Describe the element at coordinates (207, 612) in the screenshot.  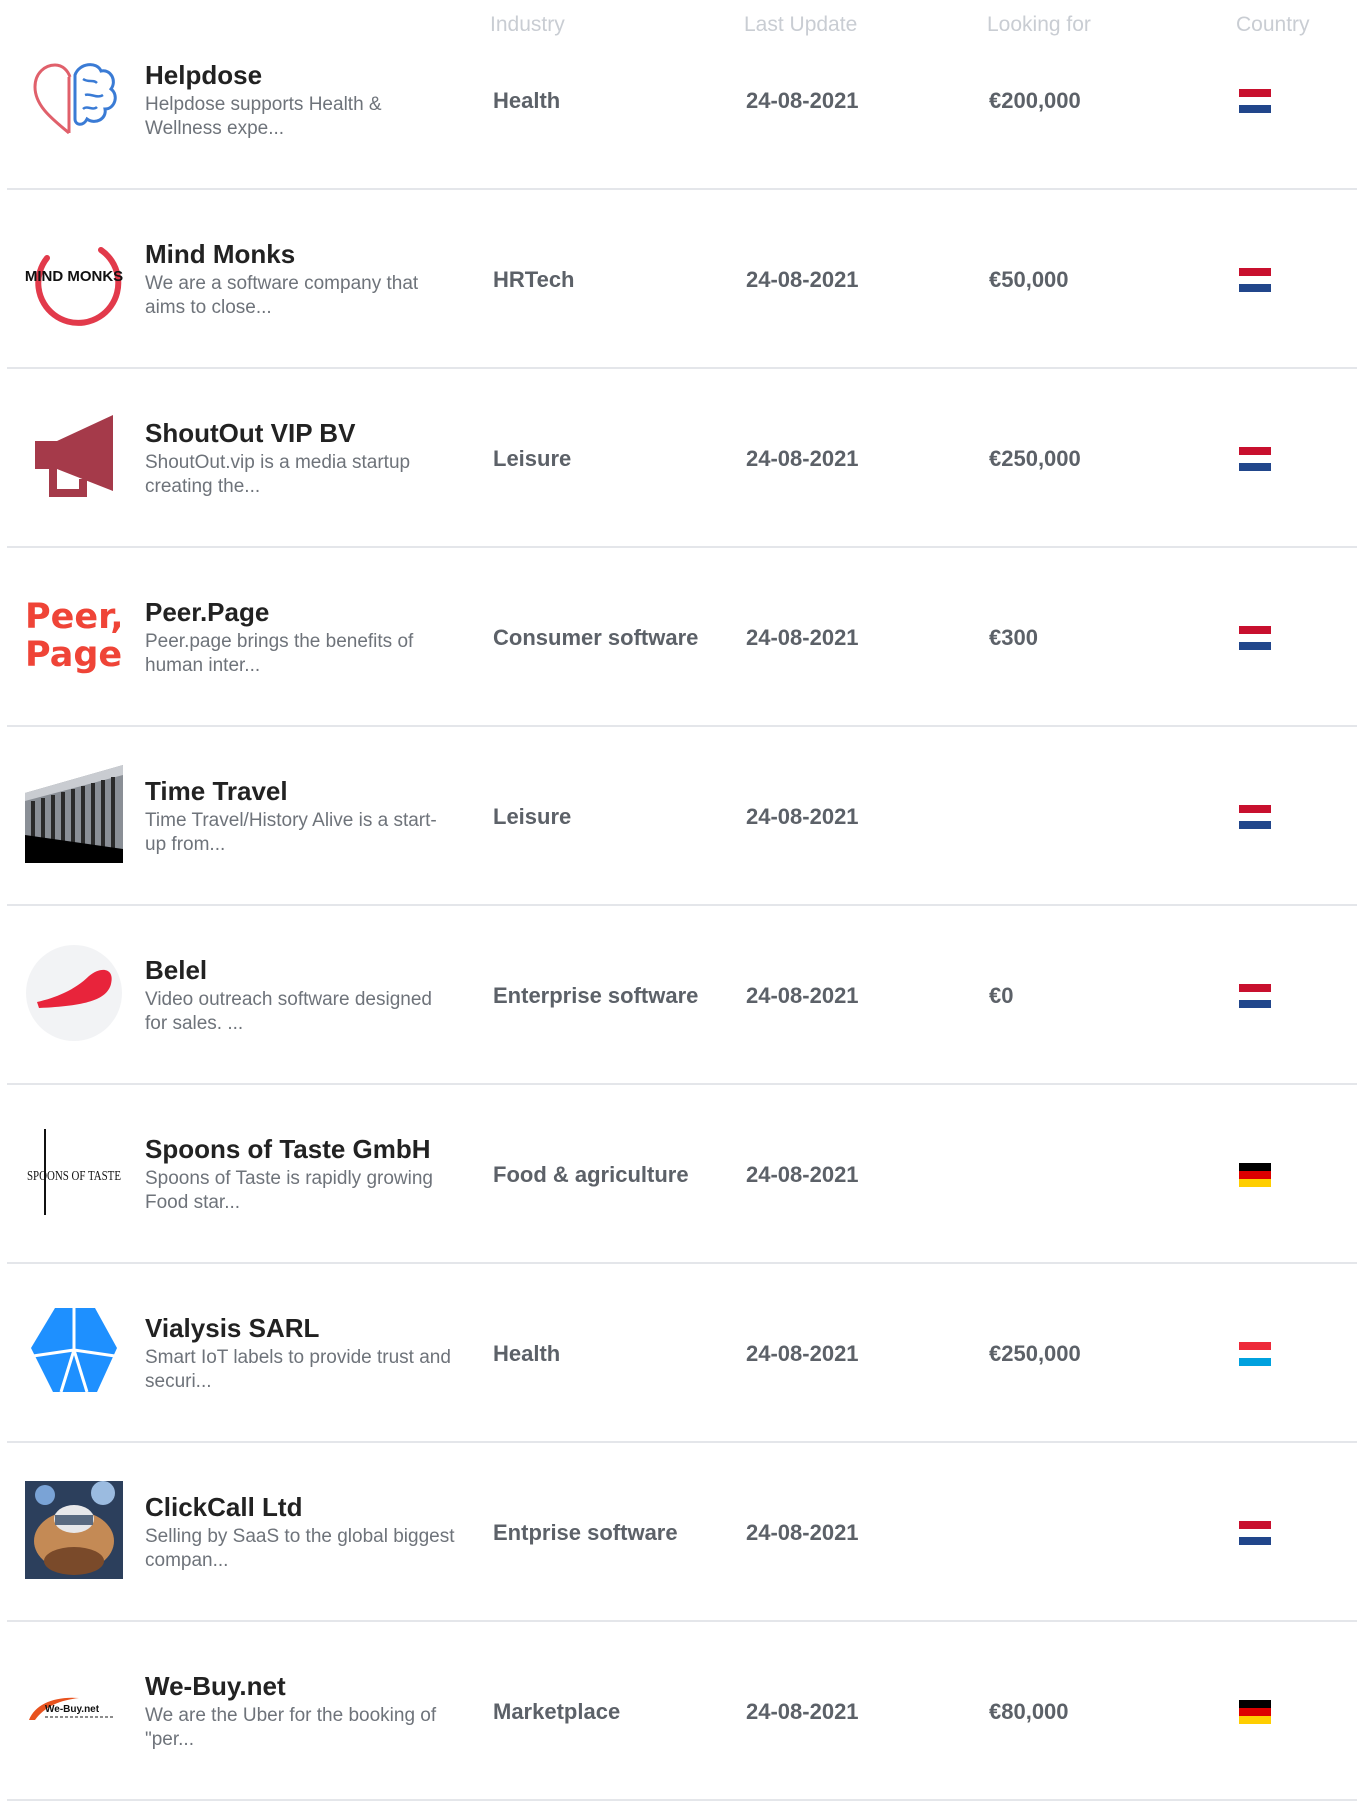
I see `company-name: Peer.Page` at that location.